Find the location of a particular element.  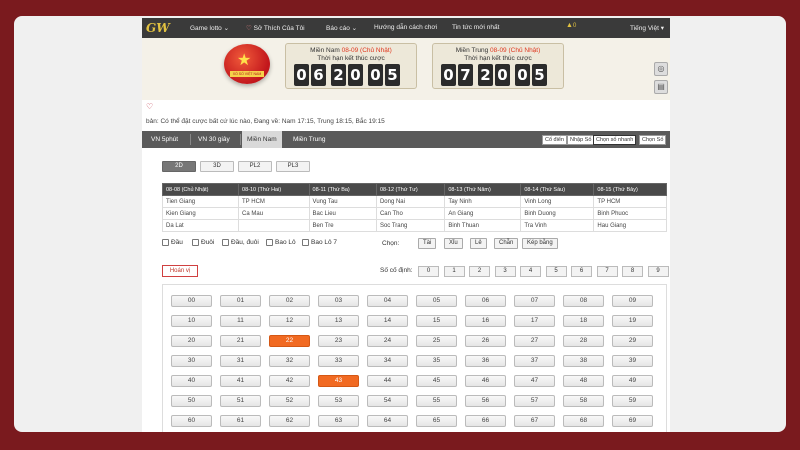

nav-game-lotto: Game lotto ⌄ is located at coordinates (209, 28).